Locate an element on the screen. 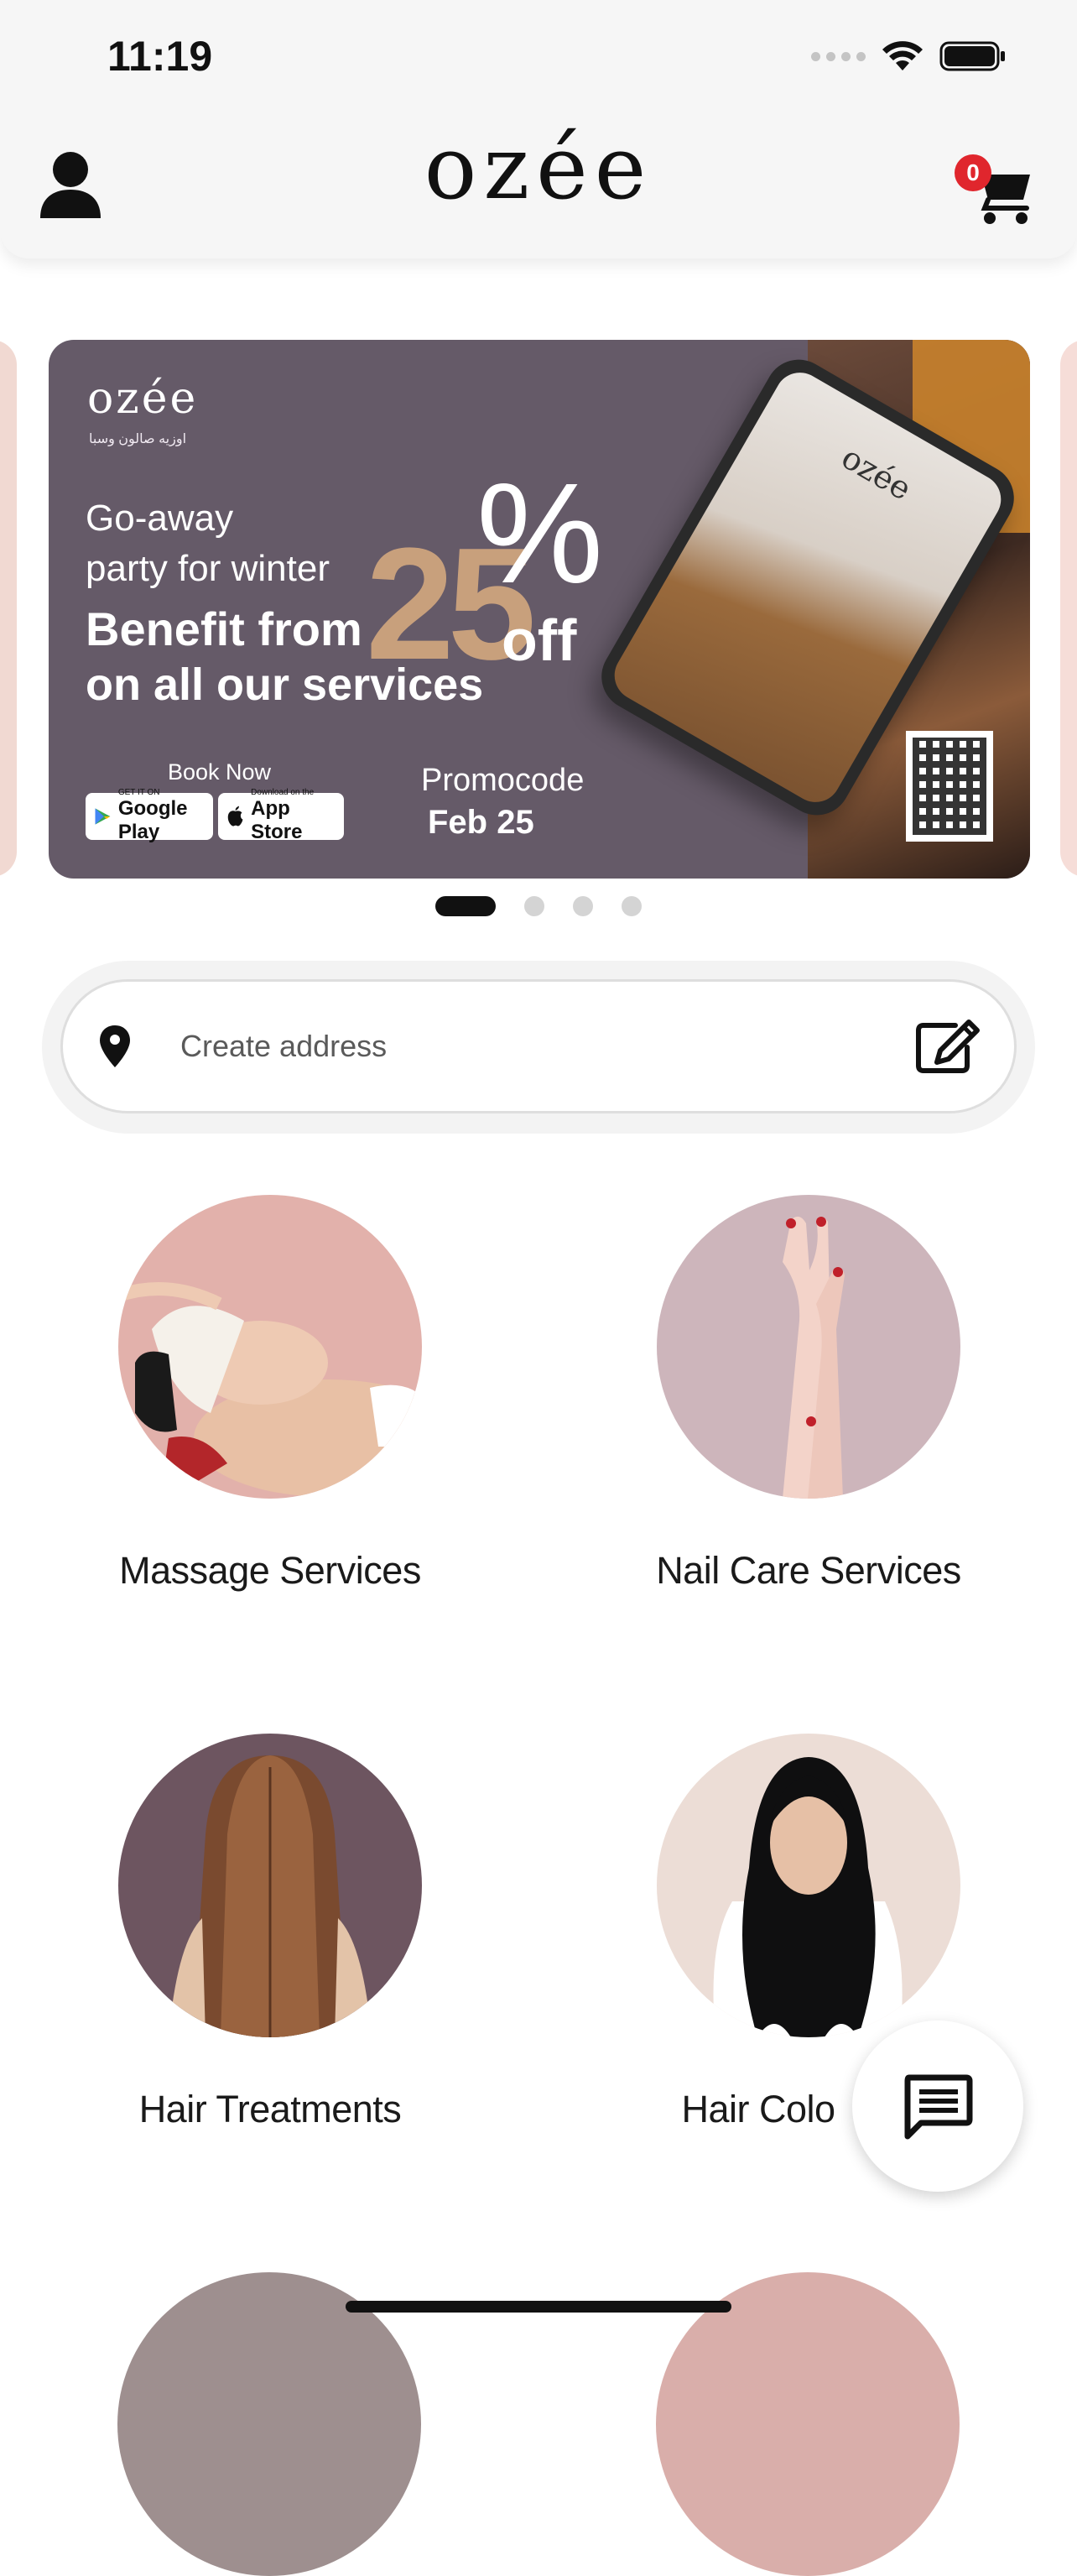 This screenshot has height=2576, width=1077. banner-logo: ozée is located at coordinates (143, 398).